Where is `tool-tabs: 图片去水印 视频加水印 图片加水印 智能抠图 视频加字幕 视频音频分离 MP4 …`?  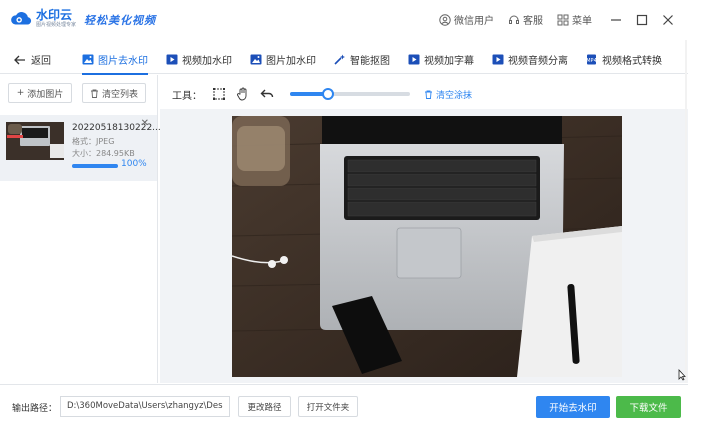 tool-tabs: 图片去水印 视频加水印 图片加水印 智能抠图 视频加字幕 视频音频分离 MP4 … is located at coordinates (381, 59).